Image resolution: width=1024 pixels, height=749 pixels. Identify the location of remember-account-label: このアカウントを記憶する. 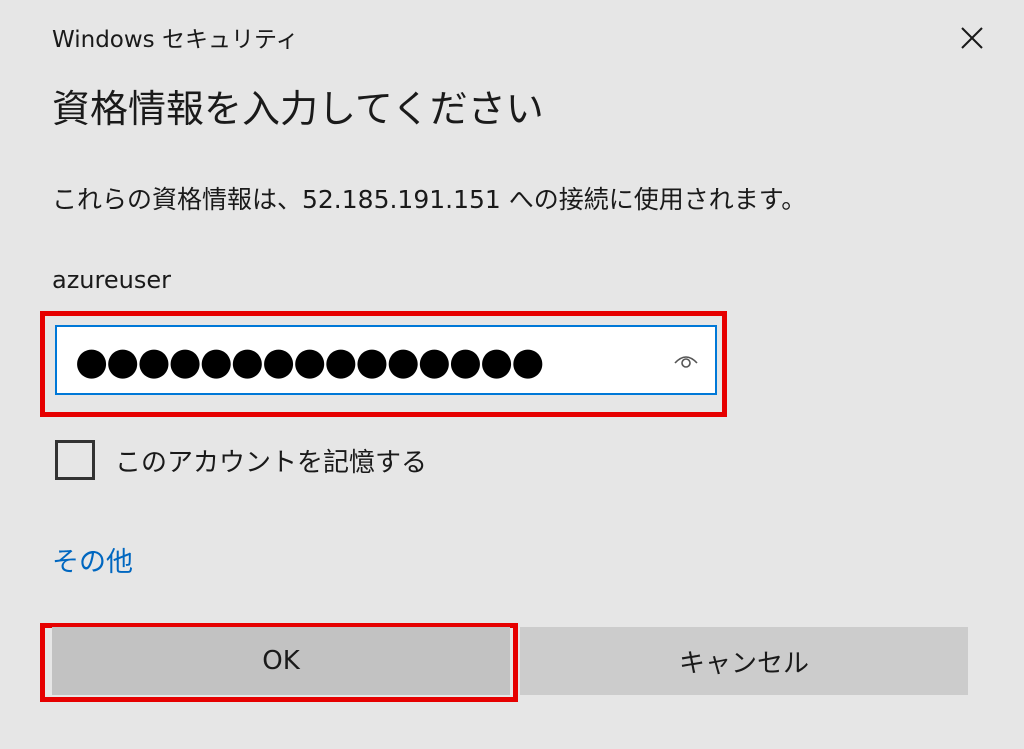
(271, 462).